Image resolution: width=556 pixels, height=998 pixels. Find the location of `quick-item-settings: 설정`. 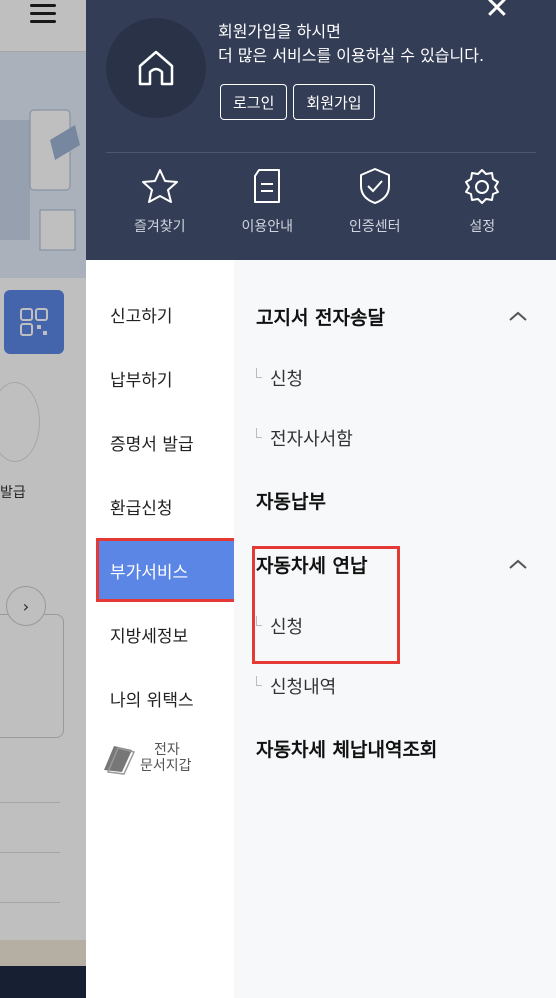

quick-item-settings: 설정 is located at coordinates (482, 202).